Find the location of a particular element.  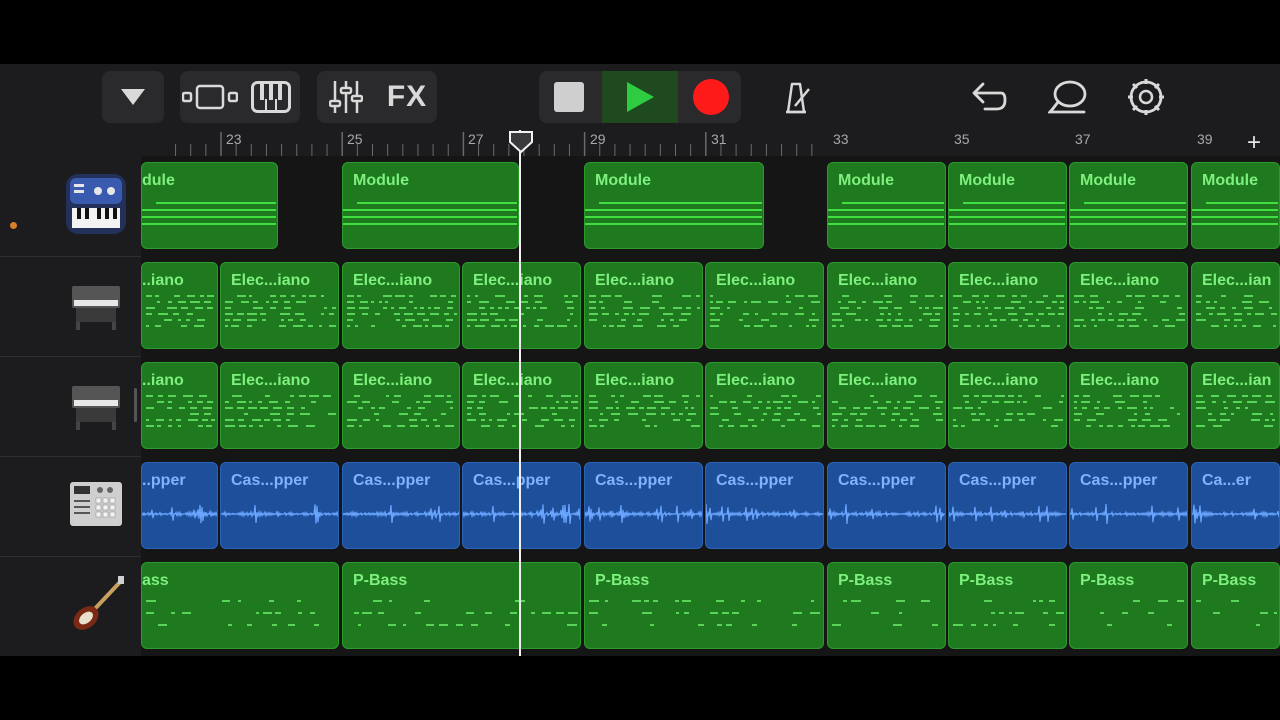

mixer-button is located at coordinates (346, 97).